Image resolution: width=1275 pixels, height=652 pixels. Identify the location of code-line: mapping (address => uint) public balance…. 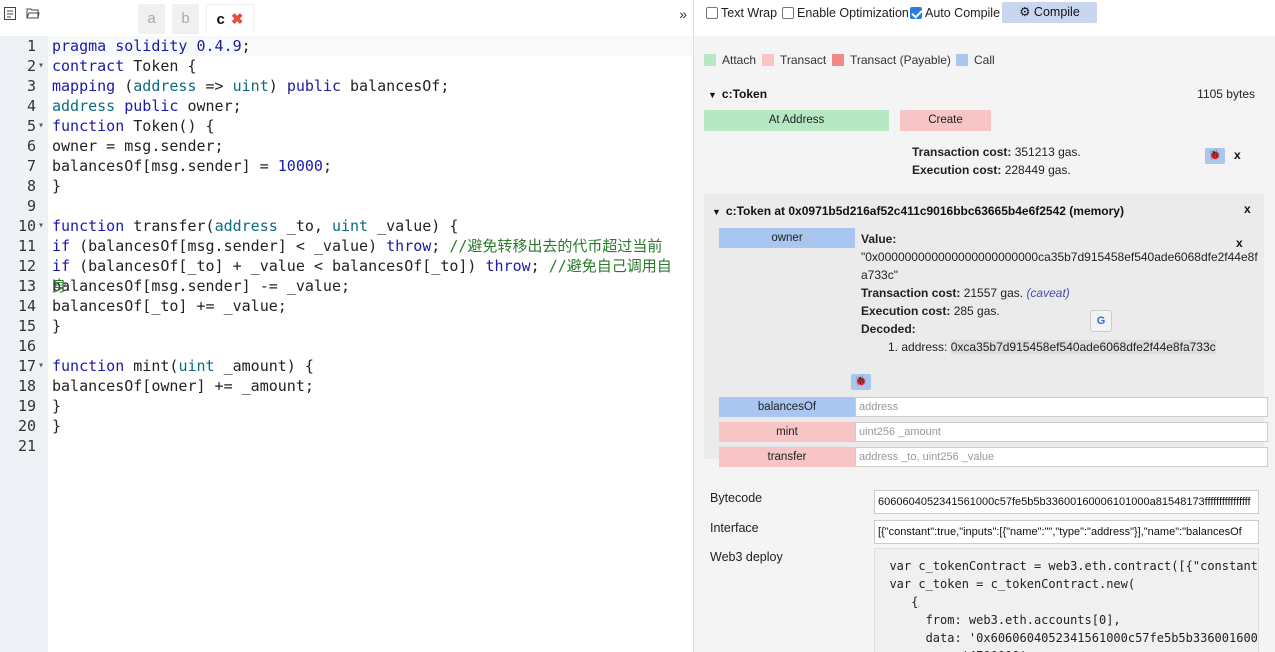
(250, 86).